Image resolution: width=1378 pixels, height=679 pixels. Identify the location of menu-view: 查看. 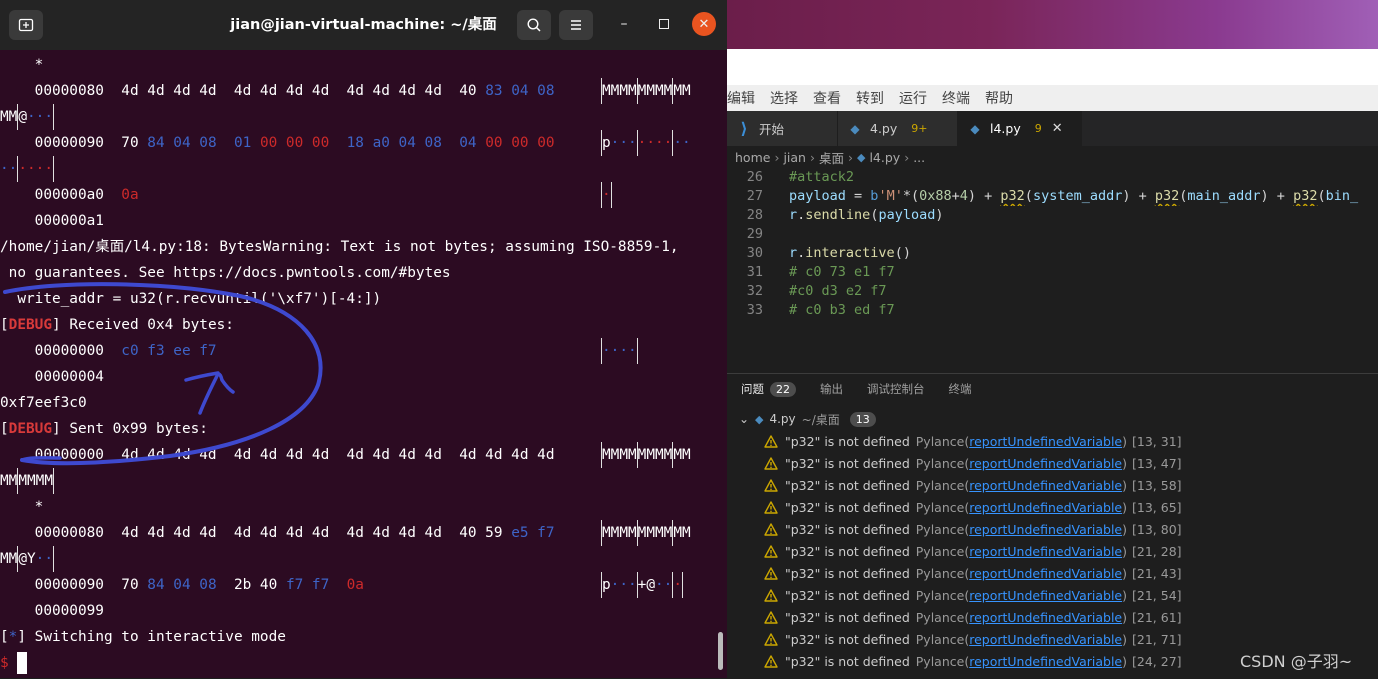
(827, 98).